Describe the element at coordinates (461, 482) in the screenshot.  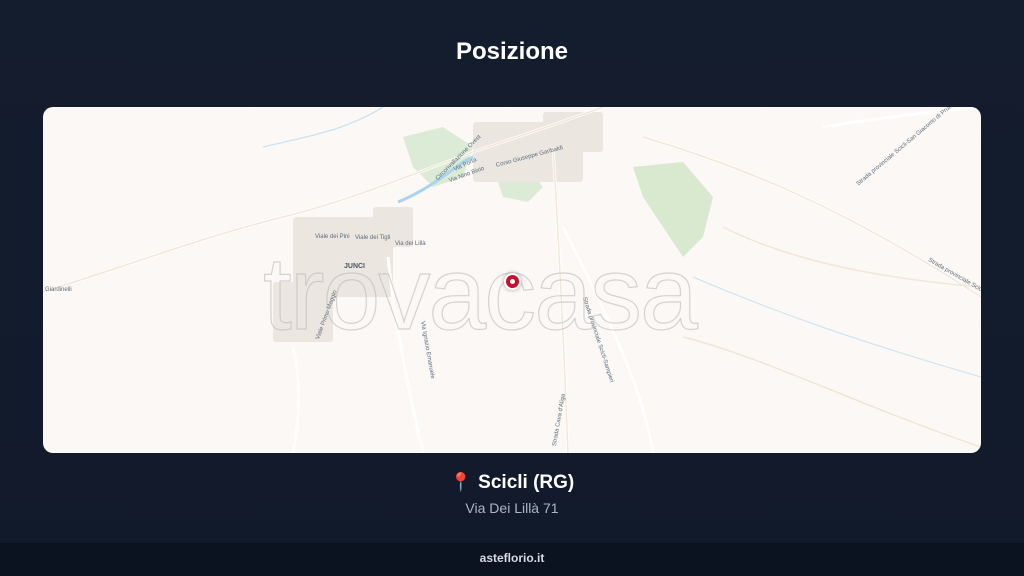
I see `map-pin-icon: 📍` at that location.